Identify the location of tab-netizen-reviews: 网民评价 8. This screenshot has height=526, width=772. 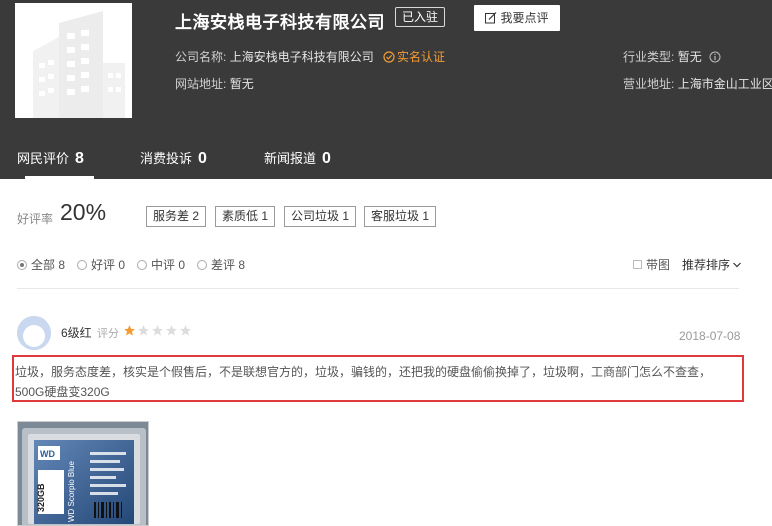
(50, 158).